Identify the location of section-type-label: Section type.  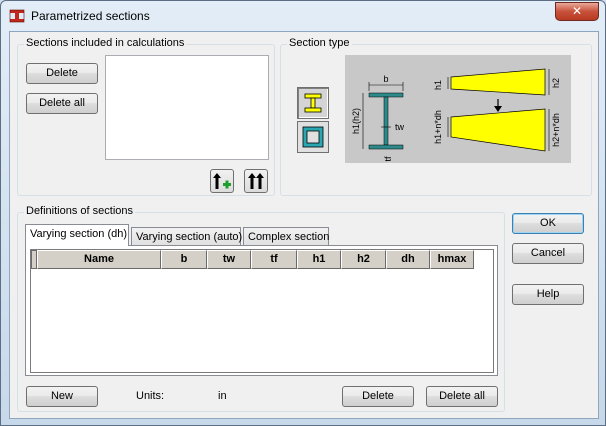
(319, 43).